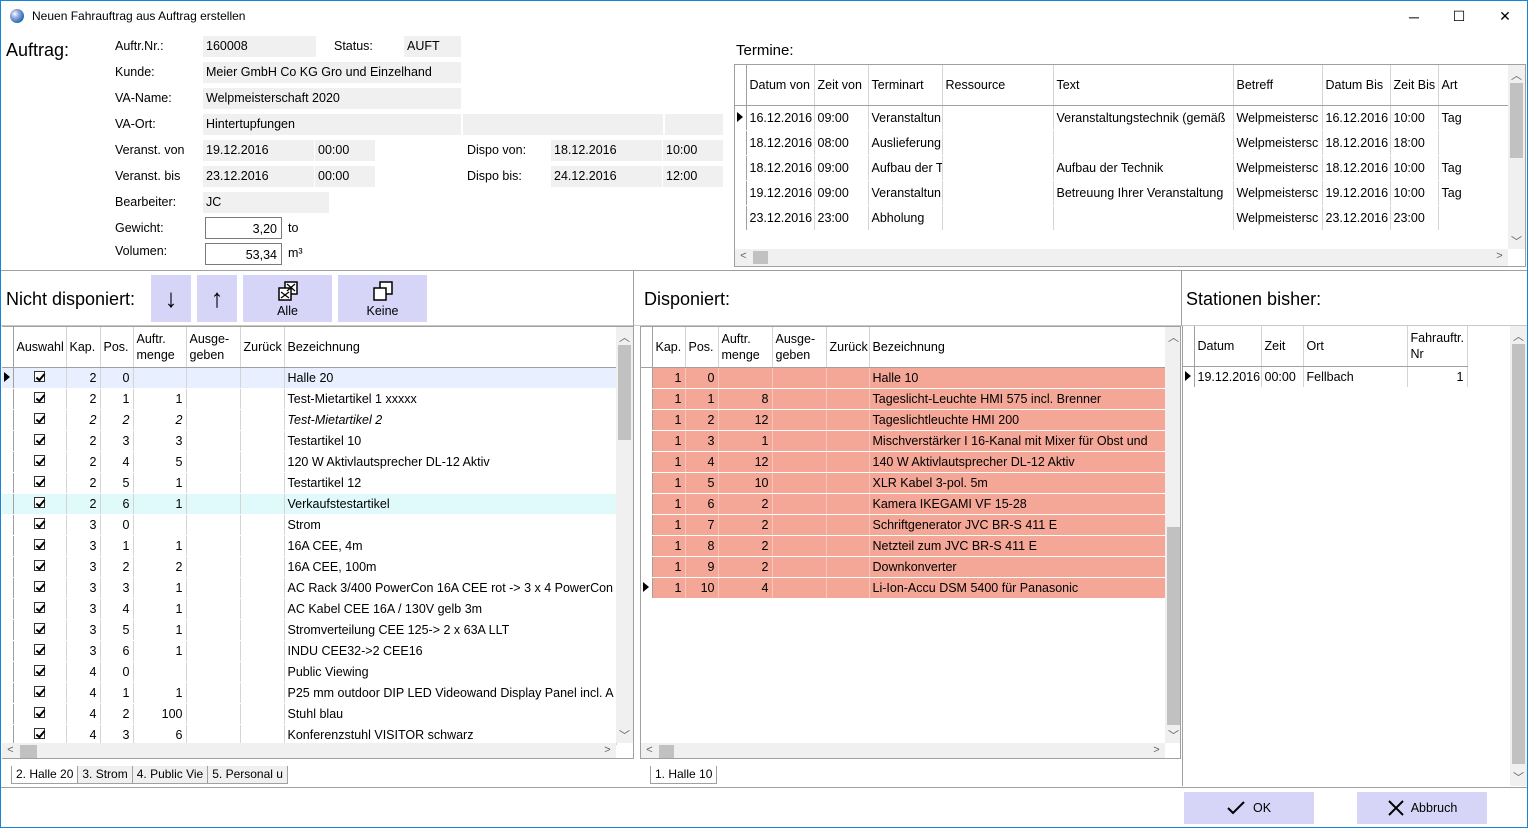 Image resolution: width=1528 pixels, height=828 pixels. I want to click on nicht-table-row: 3 1 1 16A CEE, 4m, so click(309, 546).